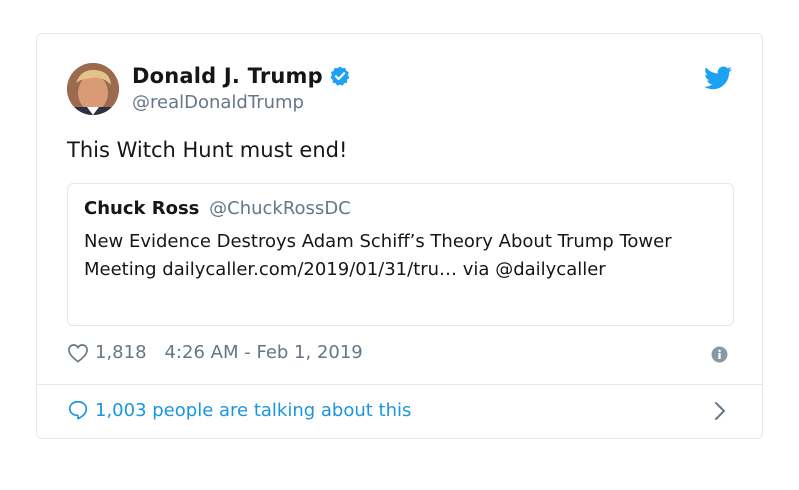 This screenshot has height=490, width=799. What do you see at coordinates (720, 411) in the screenshot?
I see `chevron-right-icon` at bounding box center [720, 411].